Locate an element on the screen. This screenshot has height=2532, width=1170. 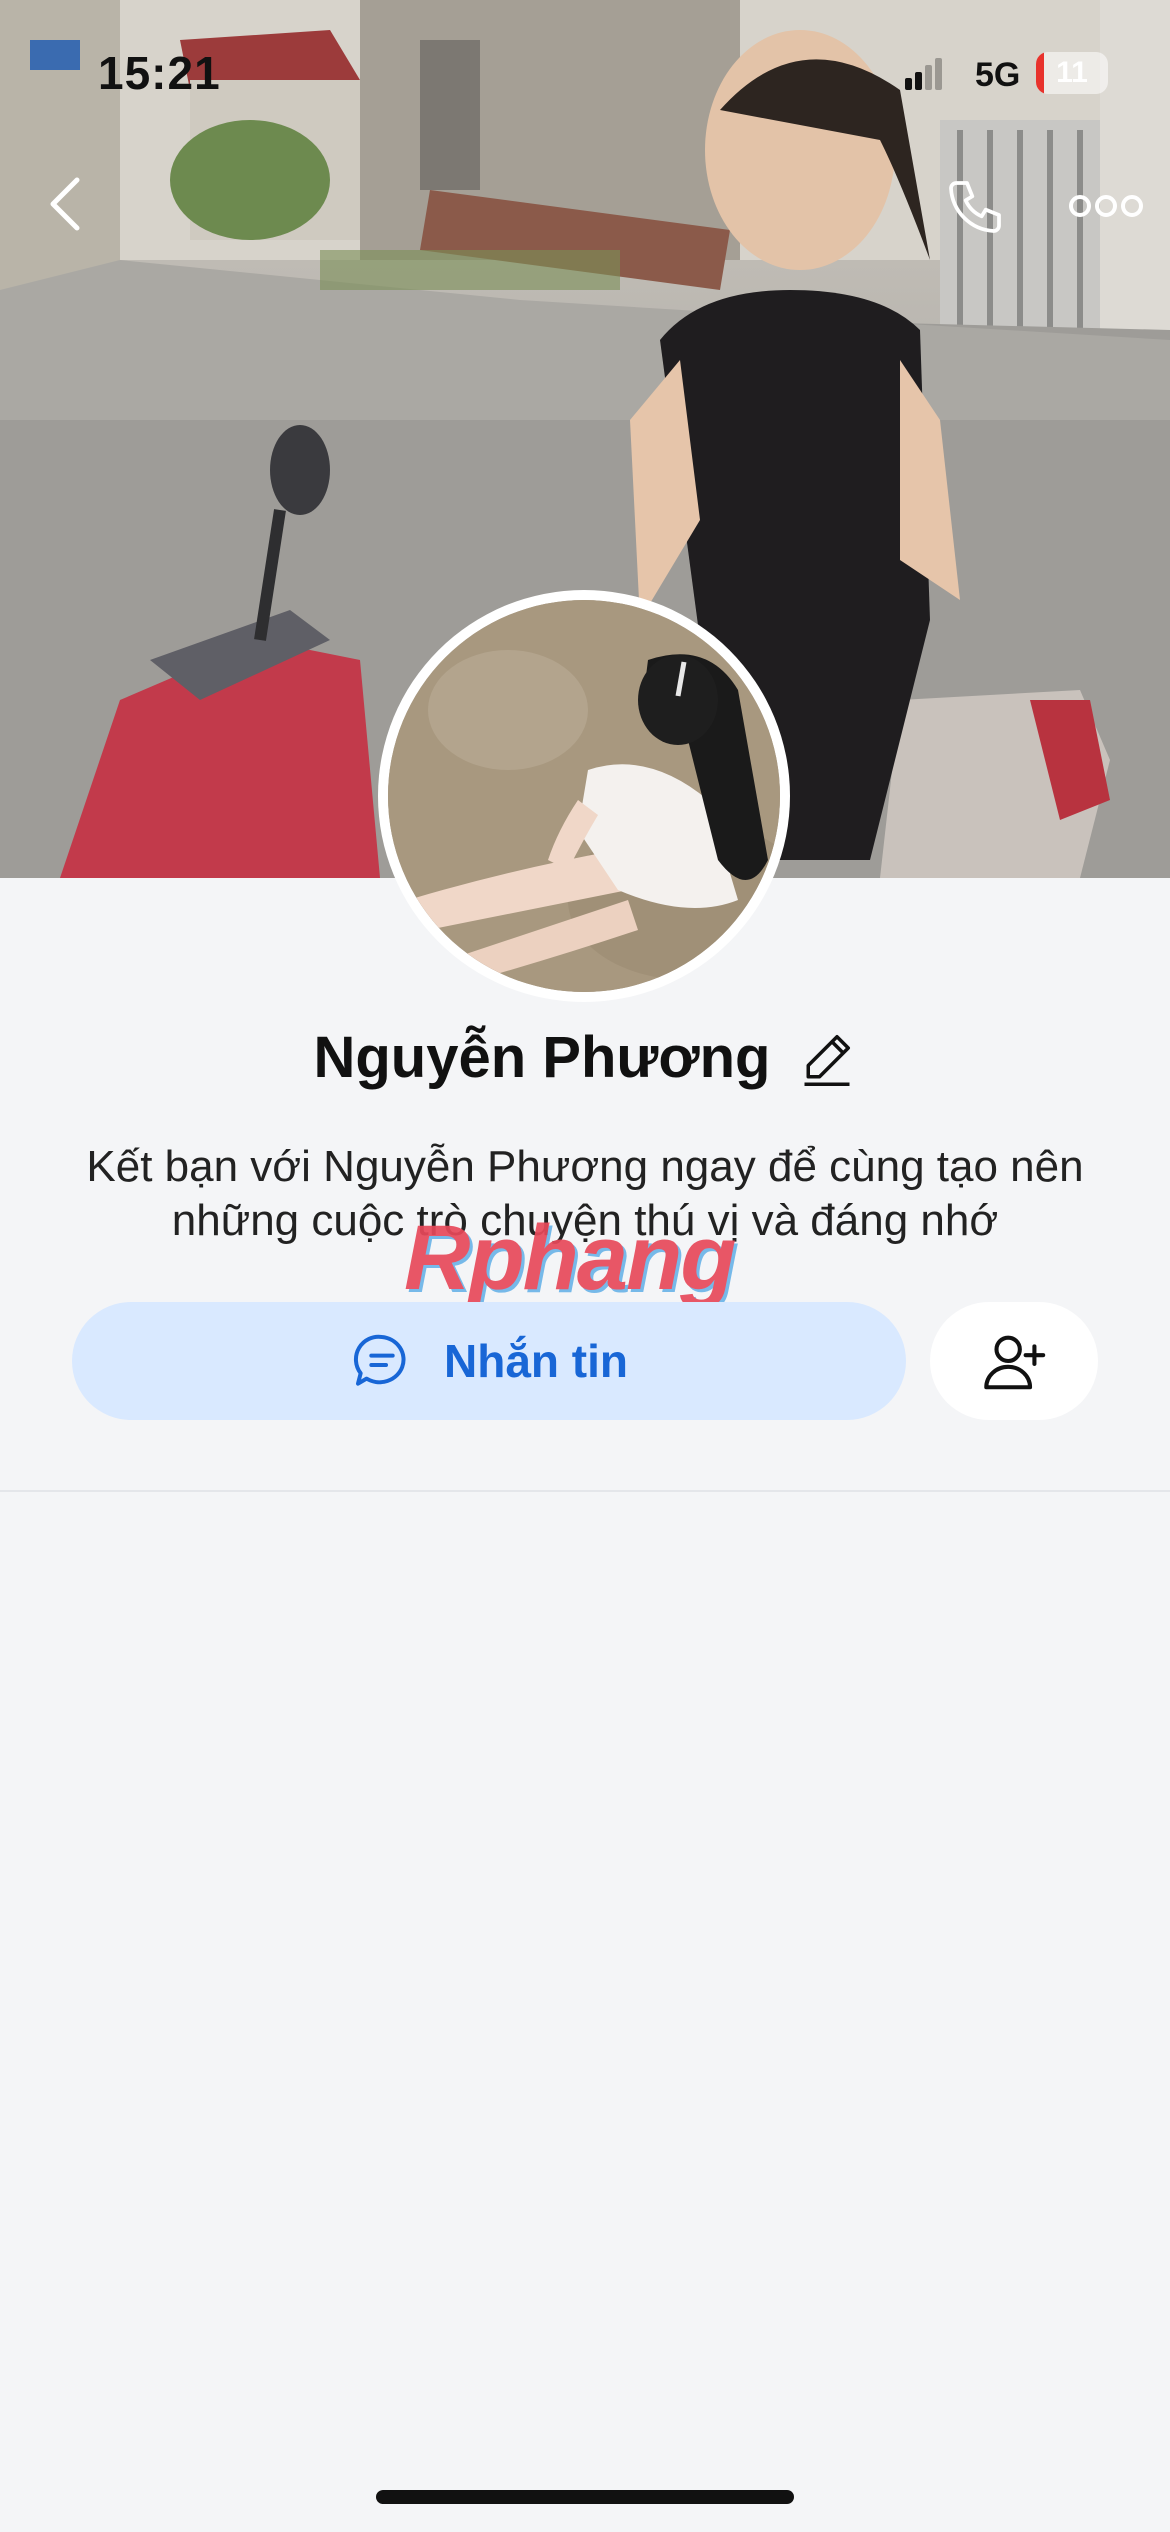
add-user-icon is located at coordinates (1015, 1362).